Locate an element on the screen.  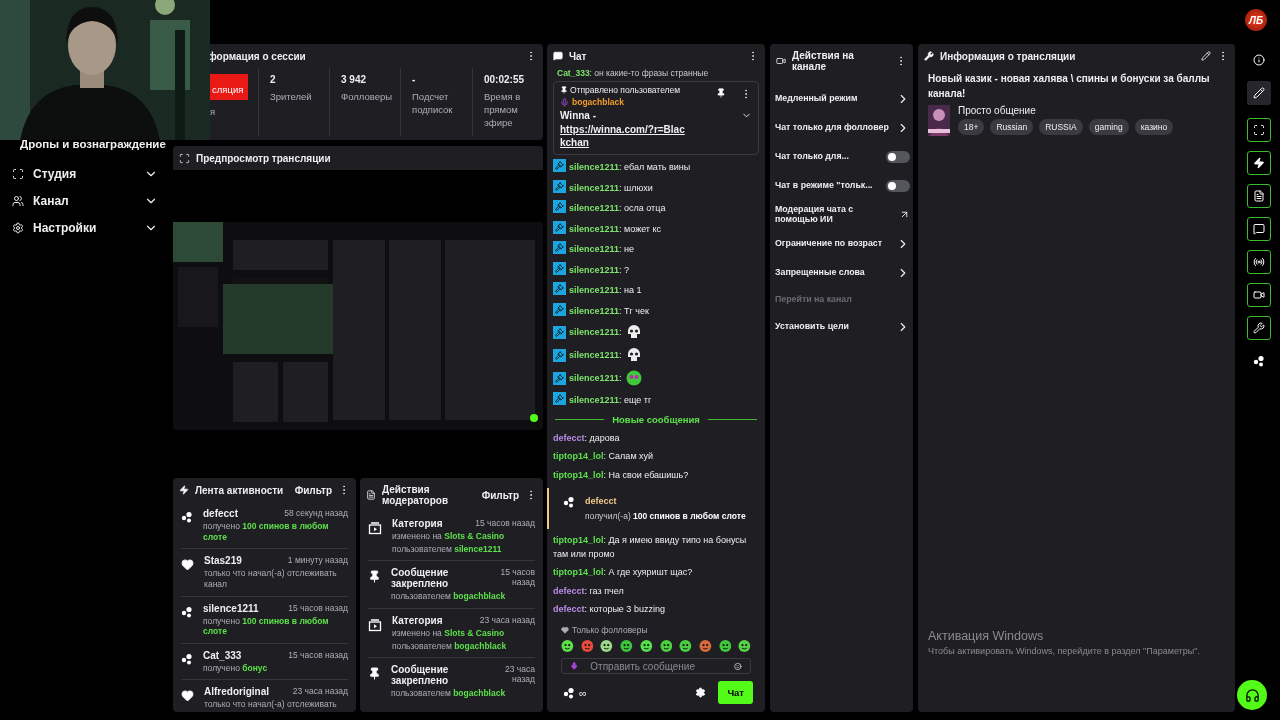
chat-button is located at coordinates (1259, 229).